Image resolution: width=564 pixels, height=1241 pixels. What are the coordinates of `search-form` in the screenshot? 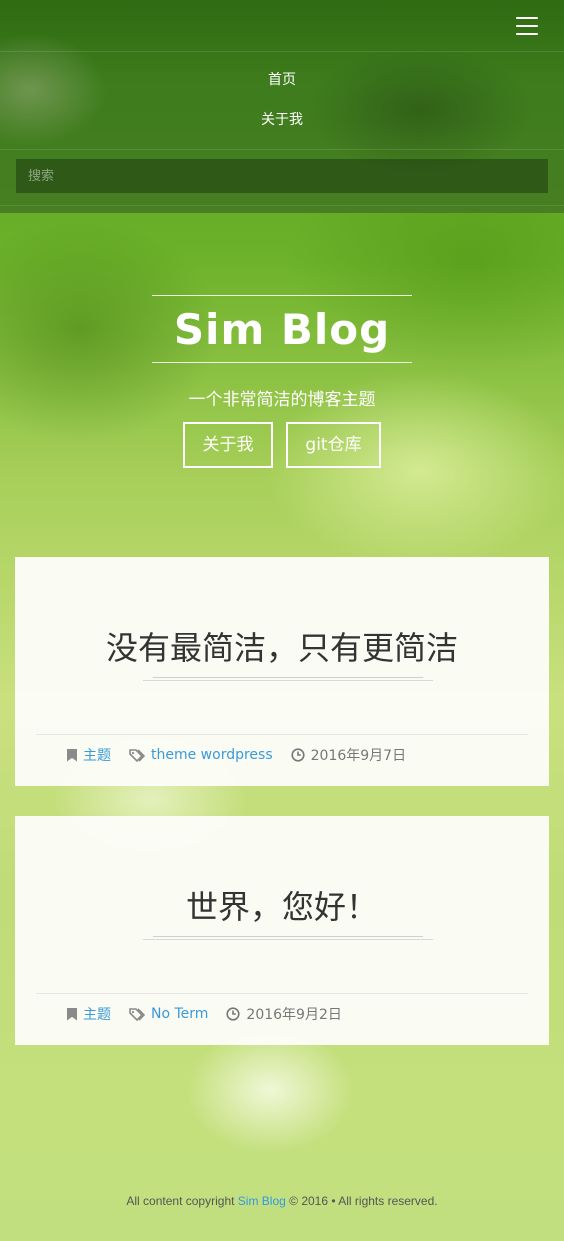 It's located at (282, 176).